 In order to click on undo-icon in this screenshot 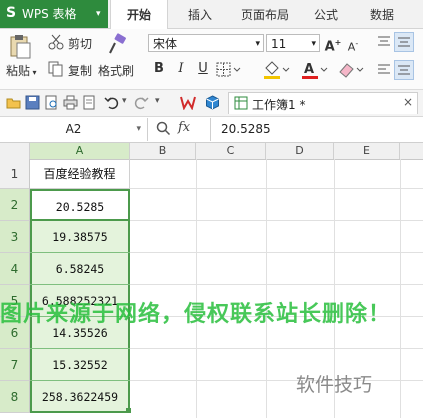, I will do `click(111, 102)`.